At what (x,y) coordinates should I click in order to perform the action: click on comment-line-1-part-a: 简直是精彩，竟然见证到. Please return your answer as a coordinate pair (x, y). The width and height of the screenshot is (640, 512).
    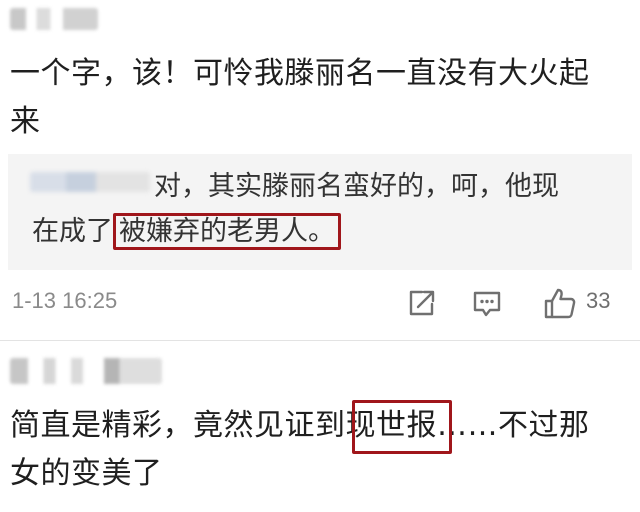
    Looking at the image, I should click on (178, 425).